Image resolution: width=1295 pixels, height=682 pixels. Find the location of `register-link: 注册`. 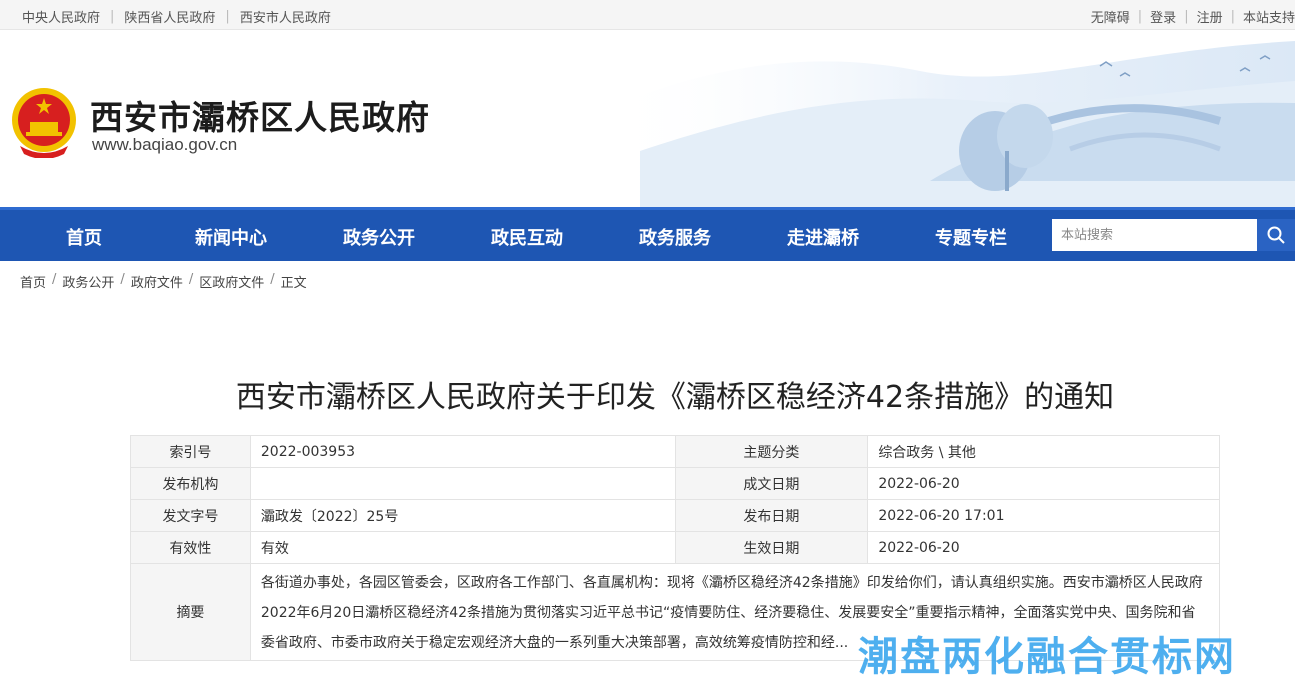

register-link: 注册 is located at coordinates (1210, 16).